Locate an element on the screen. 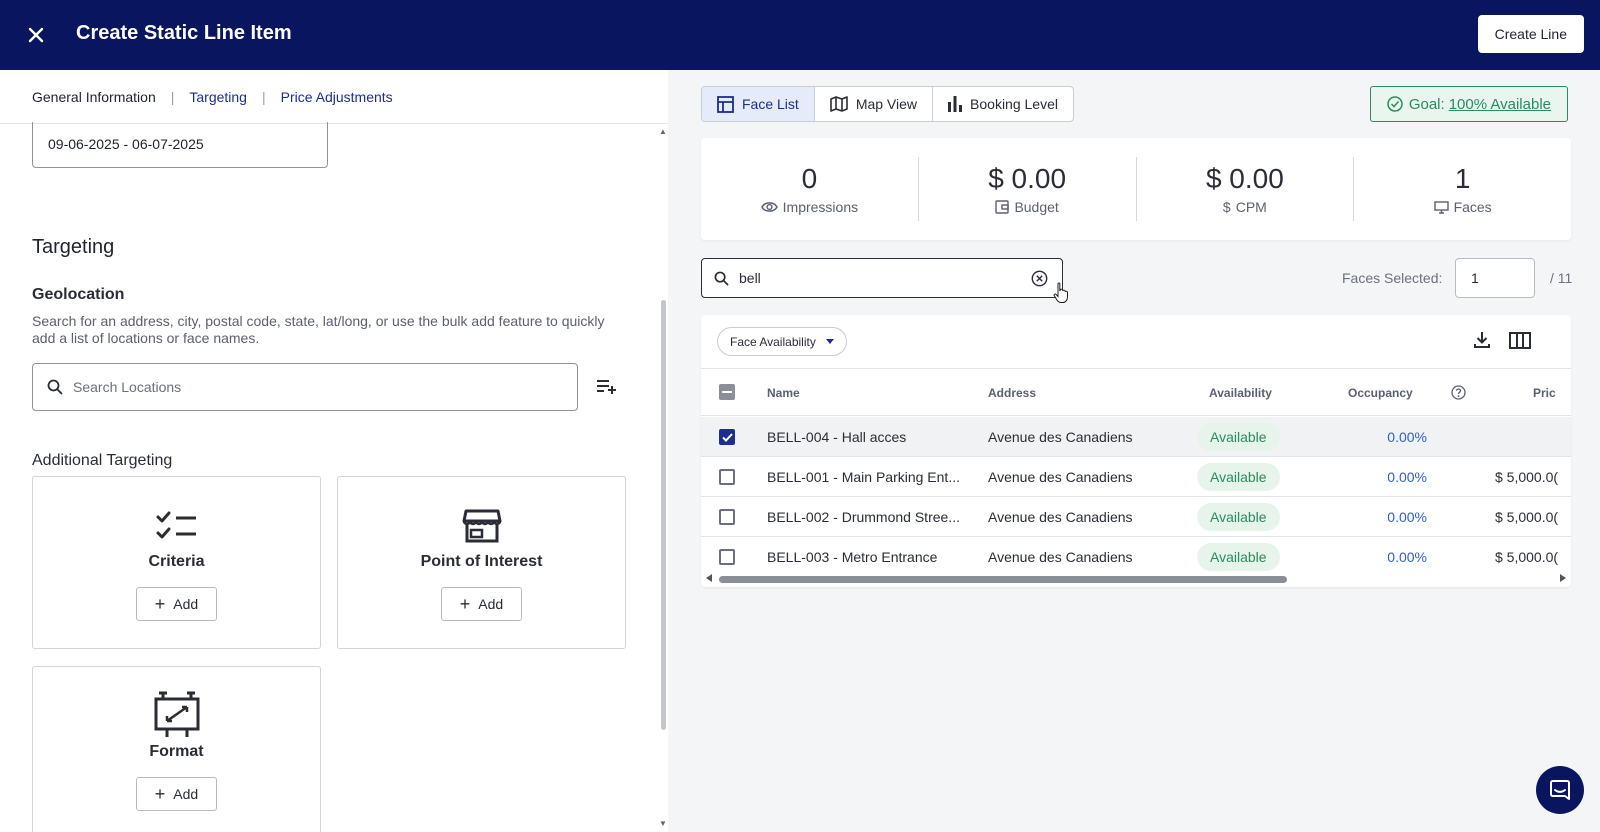 The height and width of the screenshot is (832, 1600). chat-icon is located at coordinates (1560, 790).